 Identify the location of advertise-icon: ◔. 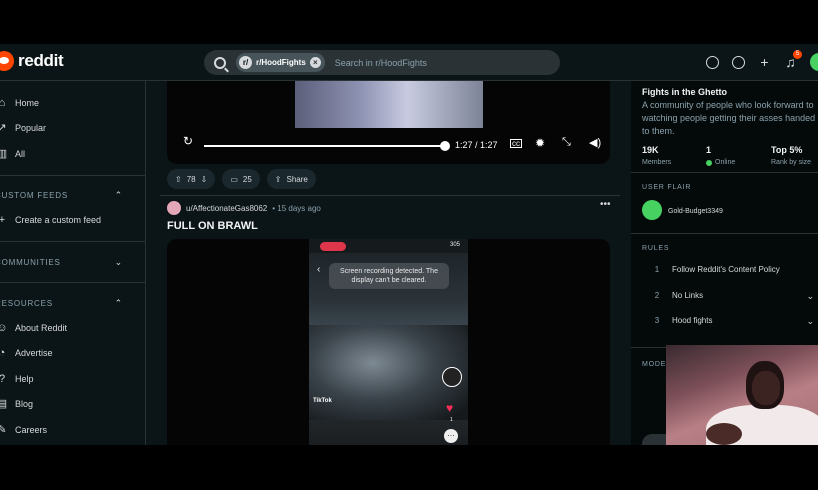
(3, 353).